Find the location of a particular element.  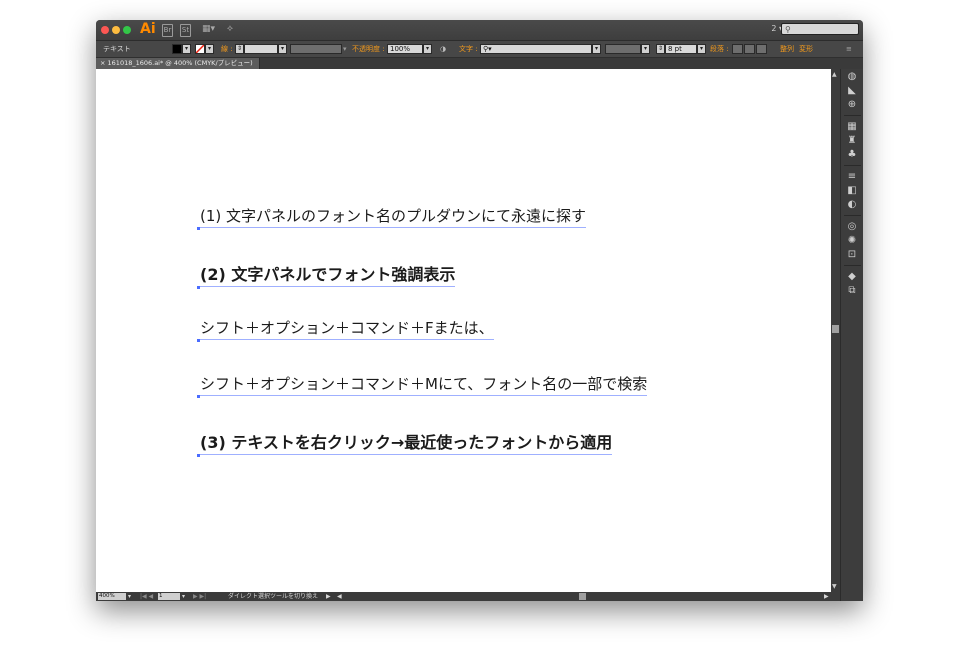

recolor-icon: ◑ is located at coordinates (443, 49).